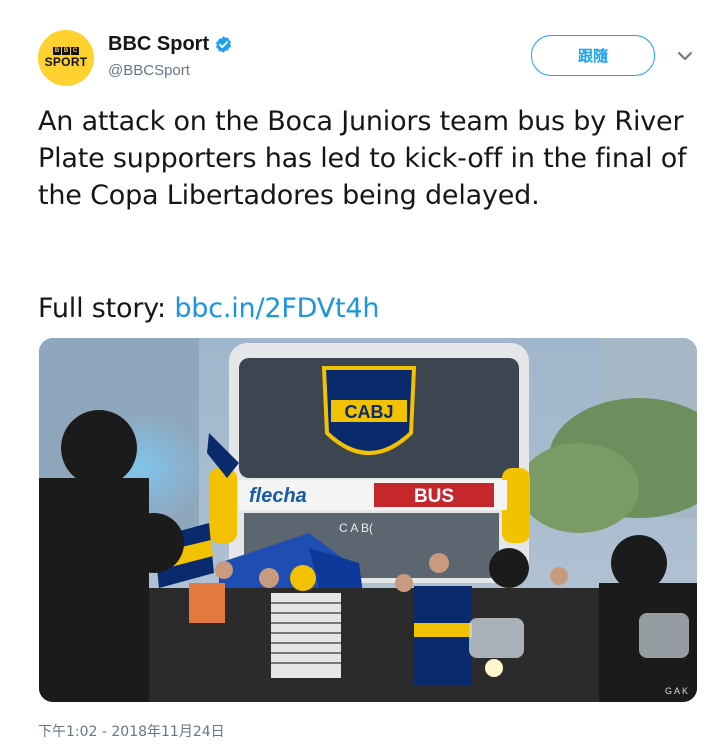 The height and width of the screenshot is (750, 725). What do you see at coordinates (149, 70) in the screenshot?
I see `account-handle: @BBCSport` at bounding box center [149, 70].